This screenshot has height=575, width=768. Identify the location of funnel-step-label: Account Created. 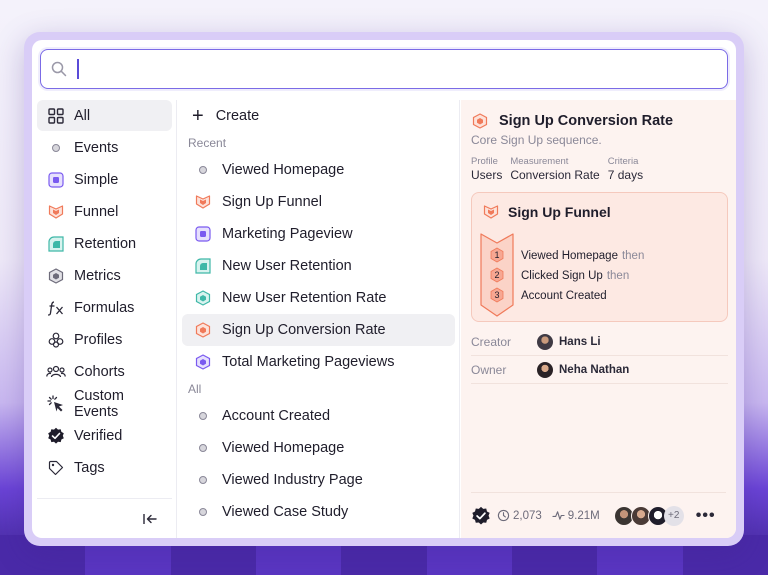
(564, 296).